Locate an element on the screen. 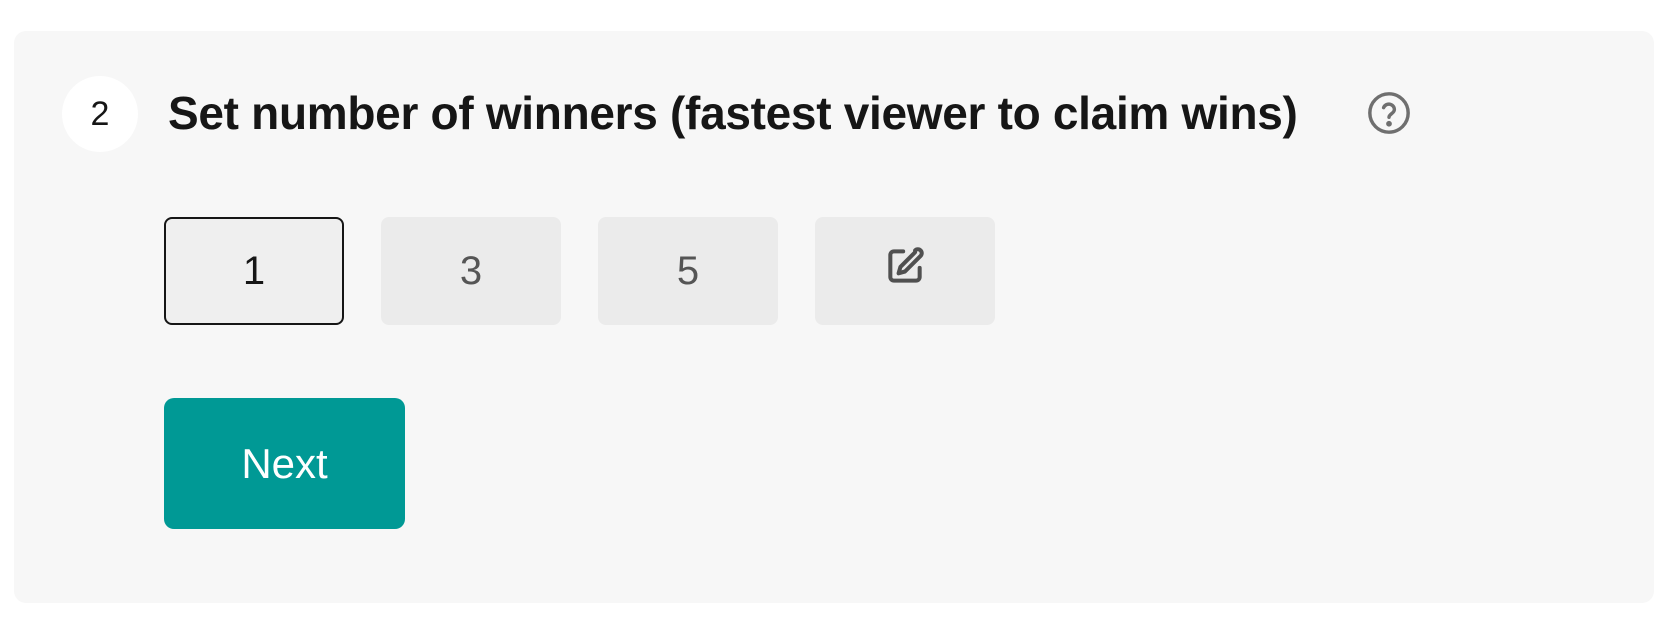 The width and height of the screenshot is (1668, 629). step-number: 2 is located at coordinates (100, 113).